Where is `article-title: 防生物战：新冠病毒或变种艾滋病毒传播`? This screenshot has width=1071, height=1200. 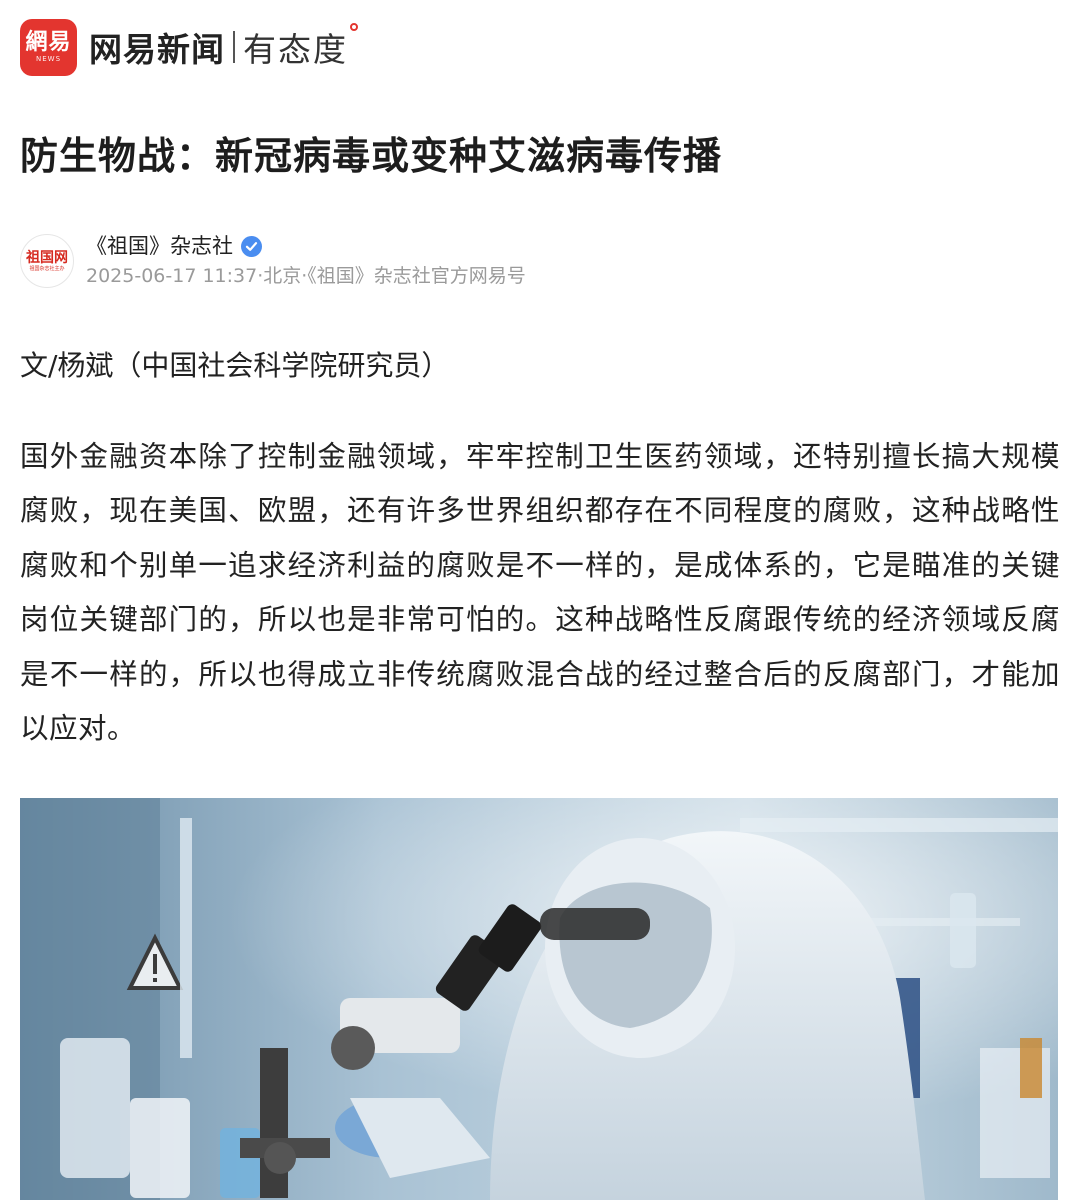 article-title: 防生物战：新冠病毒或变种艾滋病毒传播 is located at coordinates (371, 156).